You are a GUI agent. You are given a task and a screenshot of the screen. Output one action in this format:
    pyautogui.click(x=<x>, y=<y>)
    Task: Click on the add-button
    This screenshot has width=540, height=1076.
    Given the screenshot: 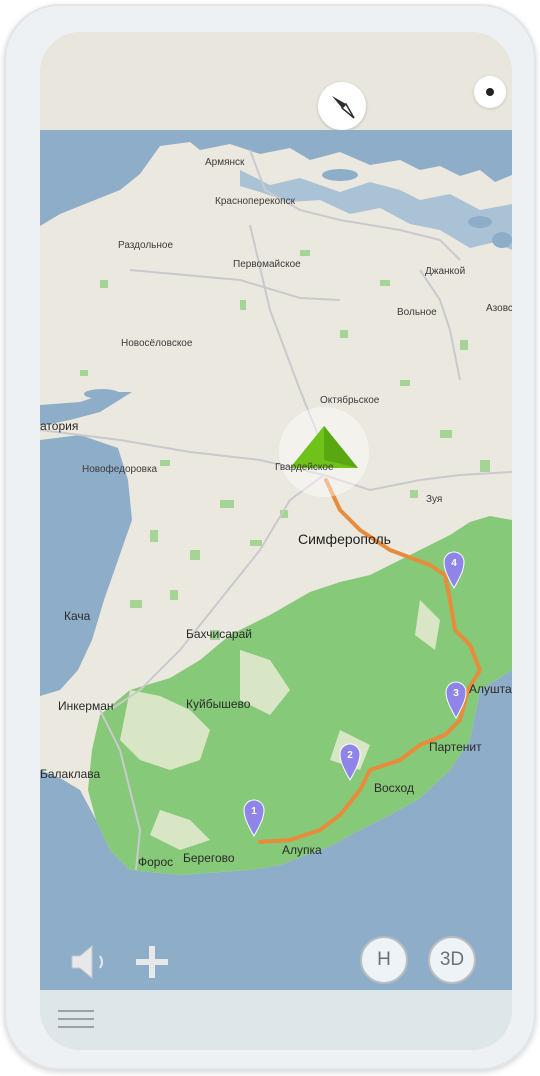 What is the action you would take?
    pyautogui.click(x=152, y=962)
    